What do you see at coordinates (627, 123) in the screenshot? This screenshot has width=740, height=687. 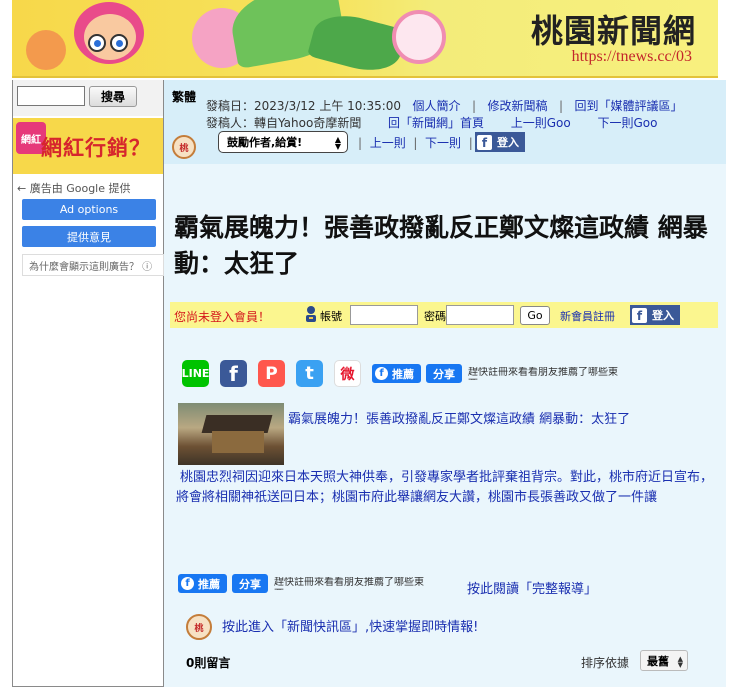 I see `next-goo-link: 下一則Goo` at bounding box center [627, 123].